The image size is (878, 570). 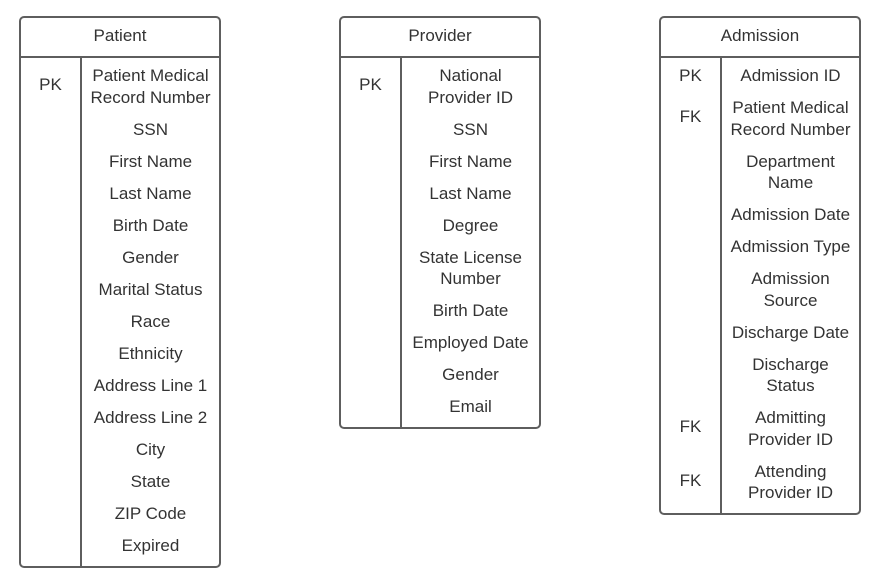 I want to click on attribute-name: Admission Source, so click(x=790, y=289).